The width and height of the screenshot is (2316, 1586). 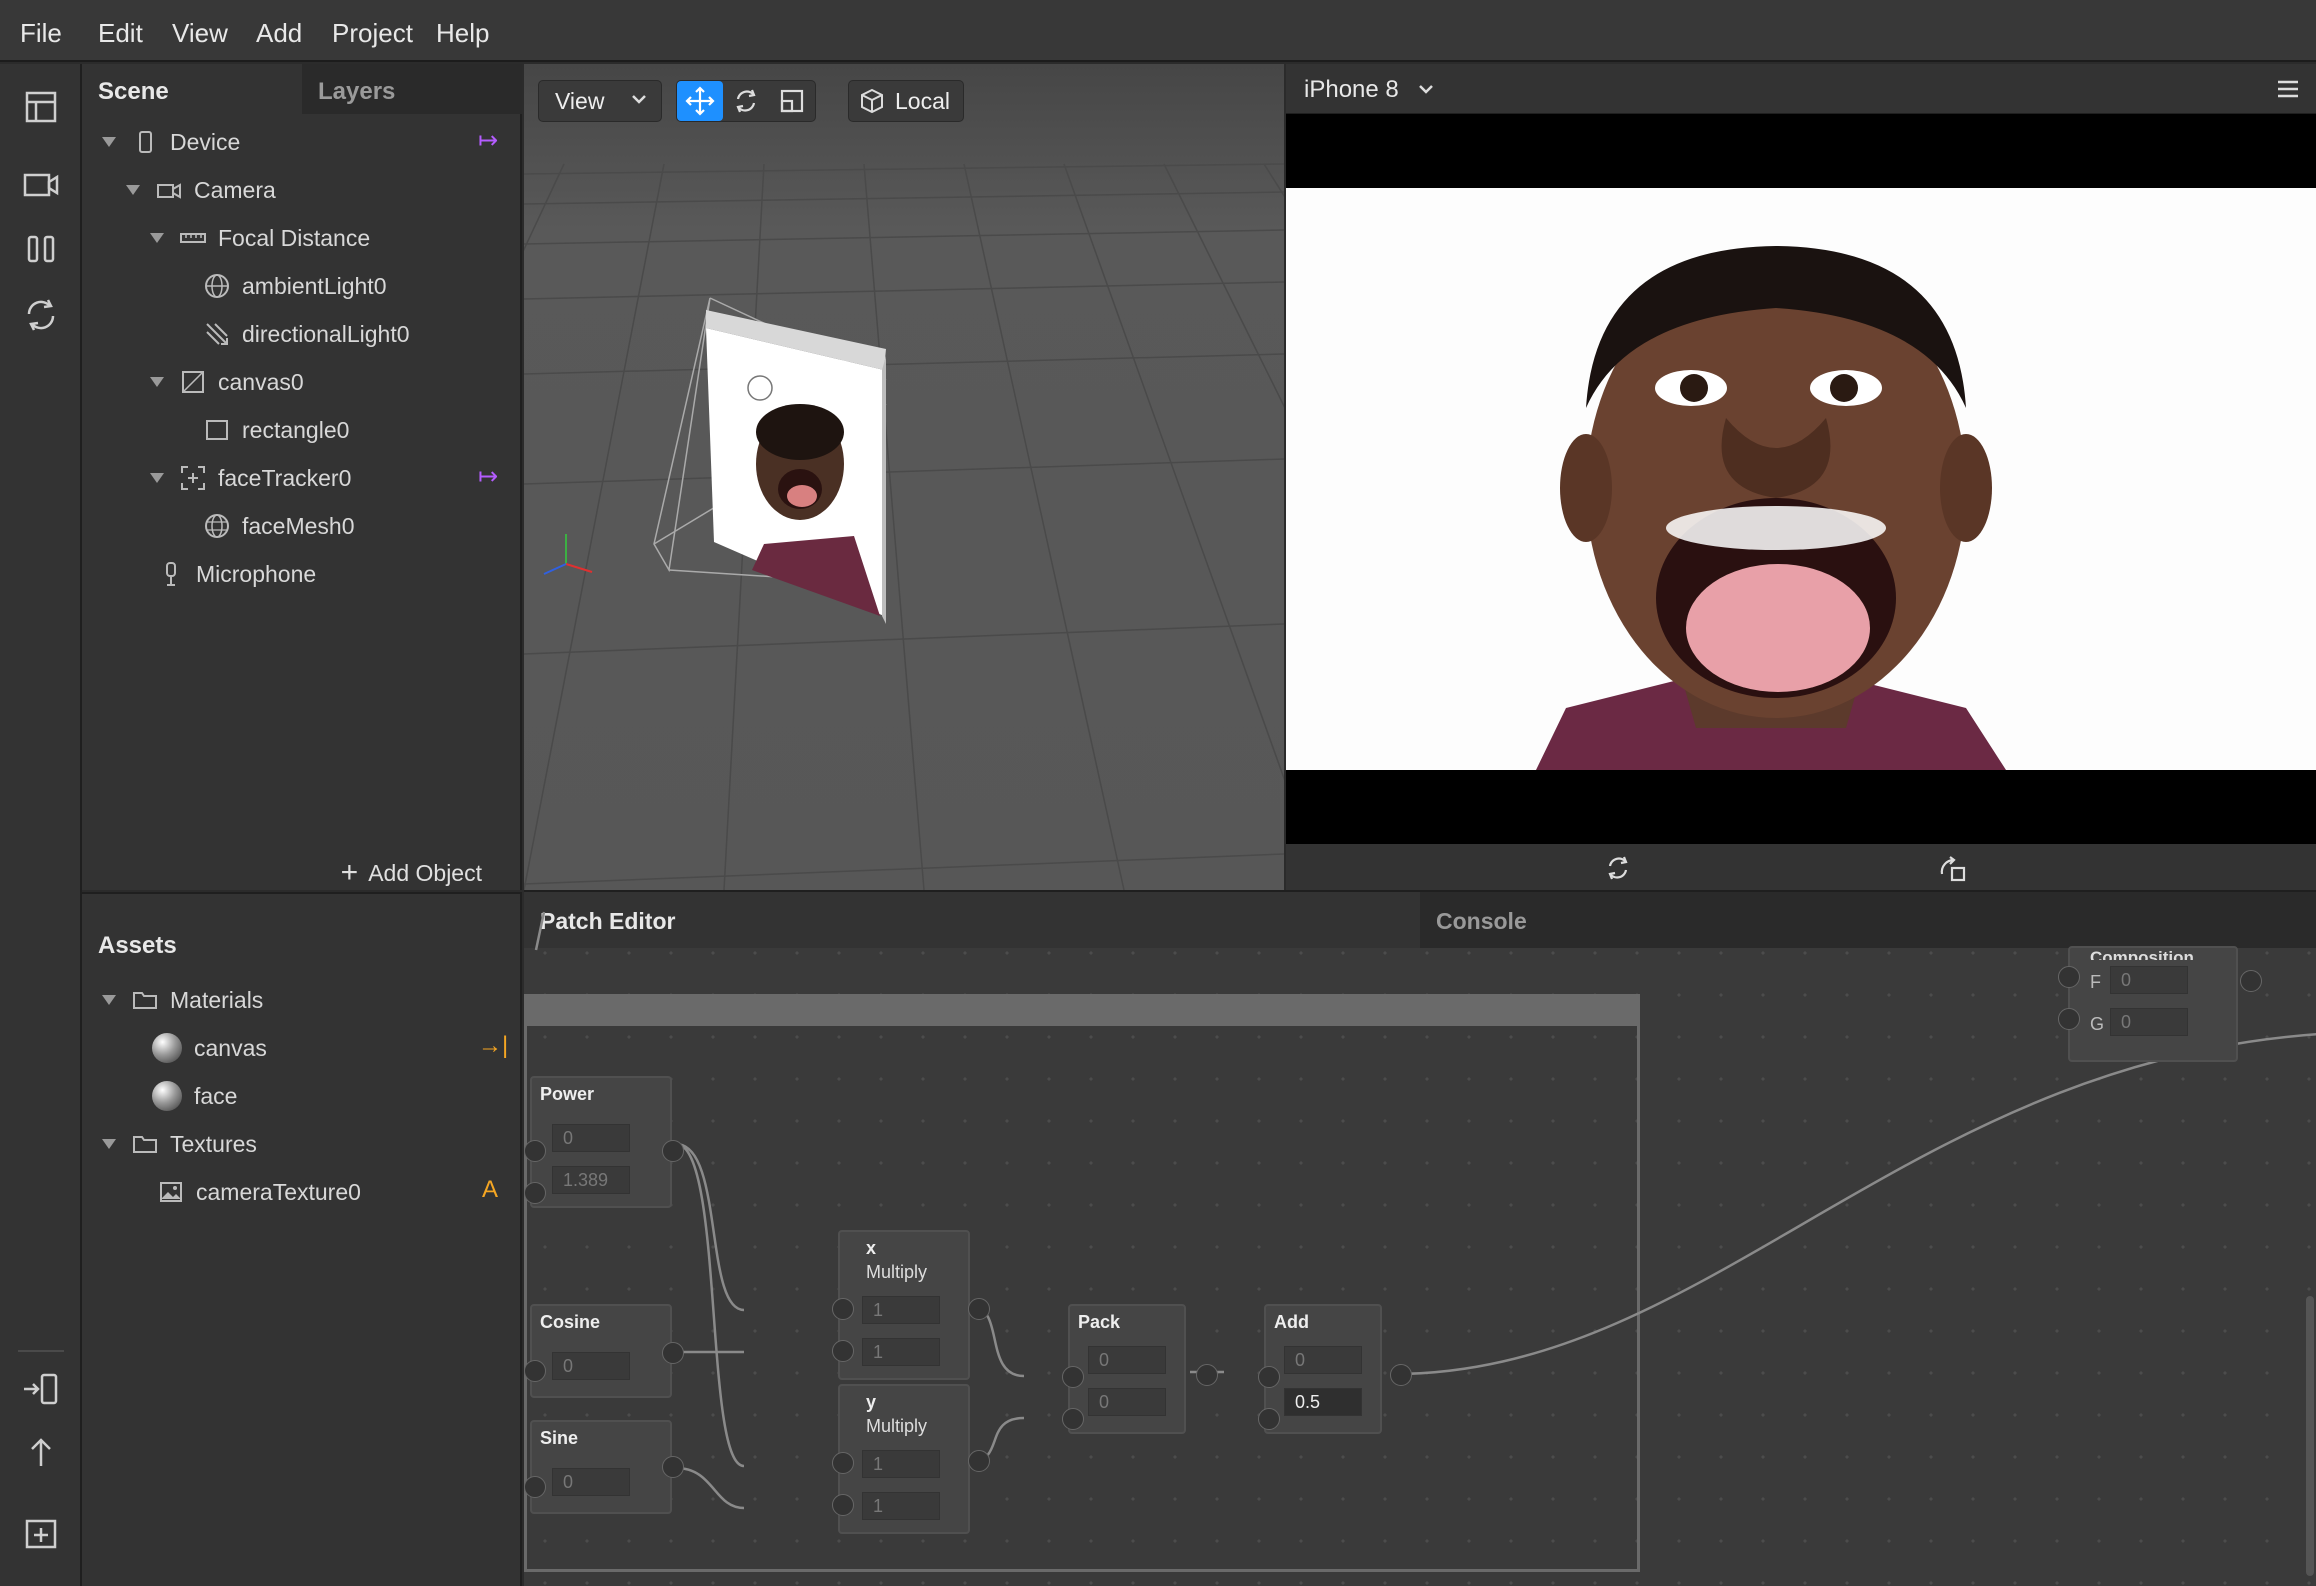 I want to click on tree-item-material-face: face, so click(x=194, y=1096).